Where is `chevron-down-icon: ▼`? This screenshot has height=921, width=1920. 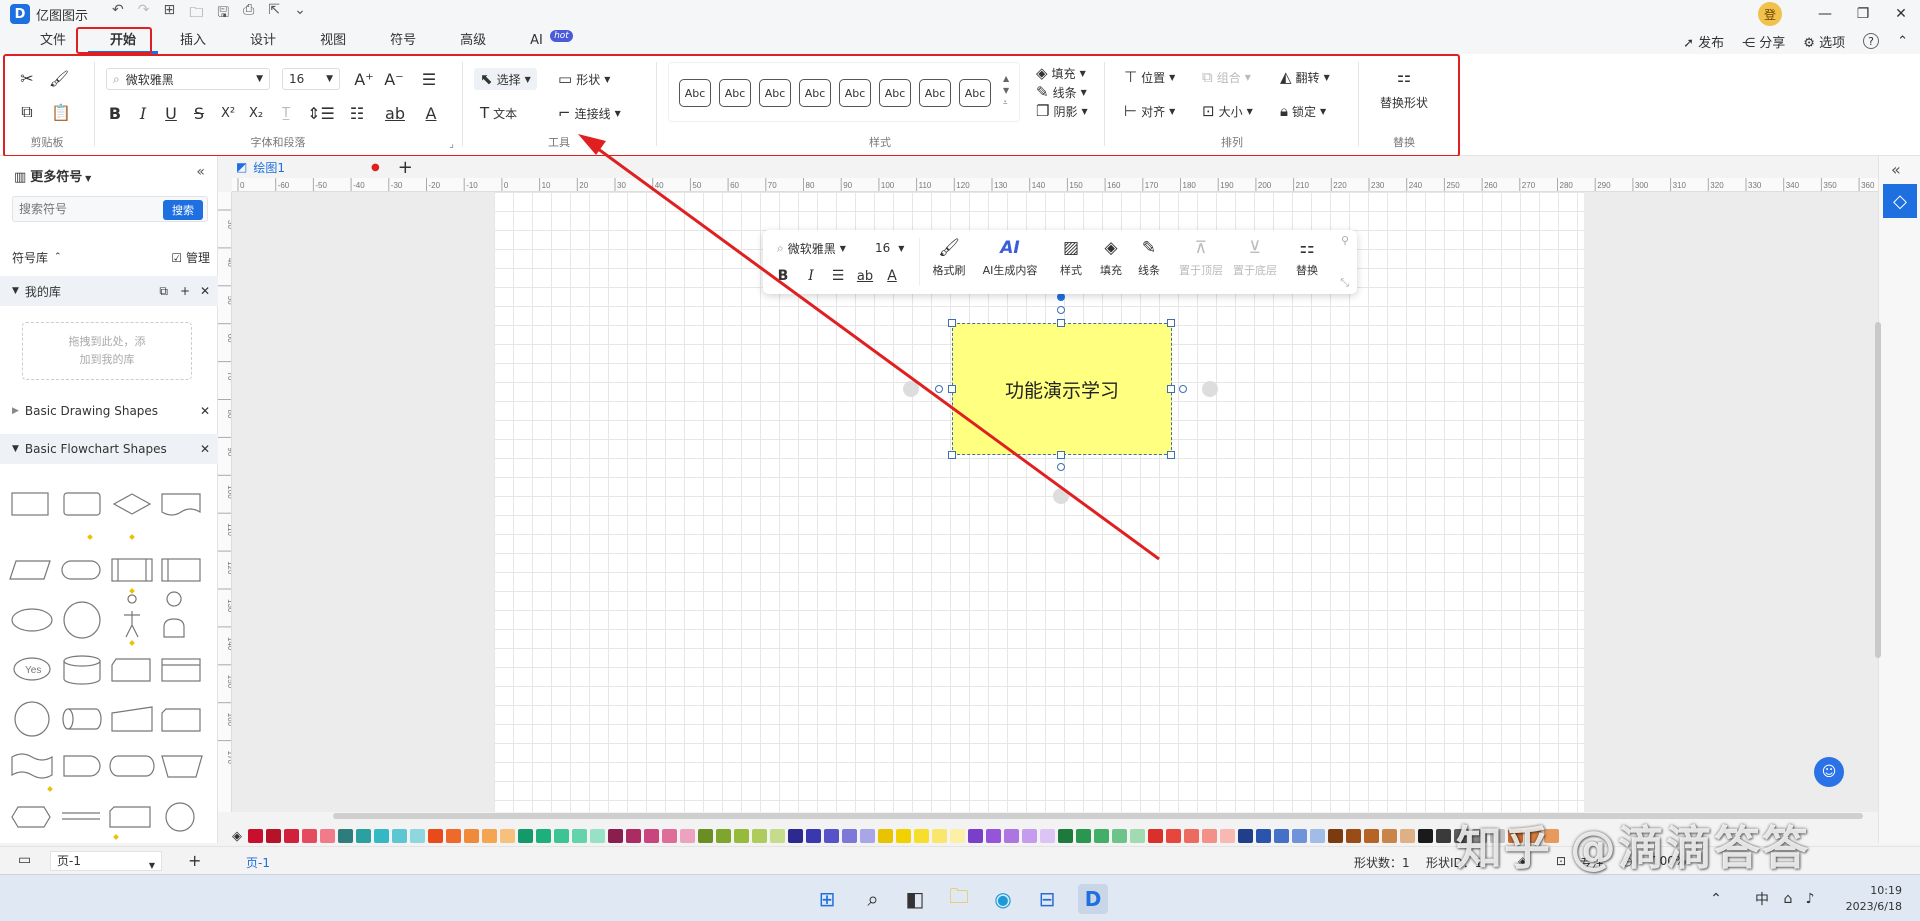
chevron-down-icon: ▼ is located at coordinates (151, 865).